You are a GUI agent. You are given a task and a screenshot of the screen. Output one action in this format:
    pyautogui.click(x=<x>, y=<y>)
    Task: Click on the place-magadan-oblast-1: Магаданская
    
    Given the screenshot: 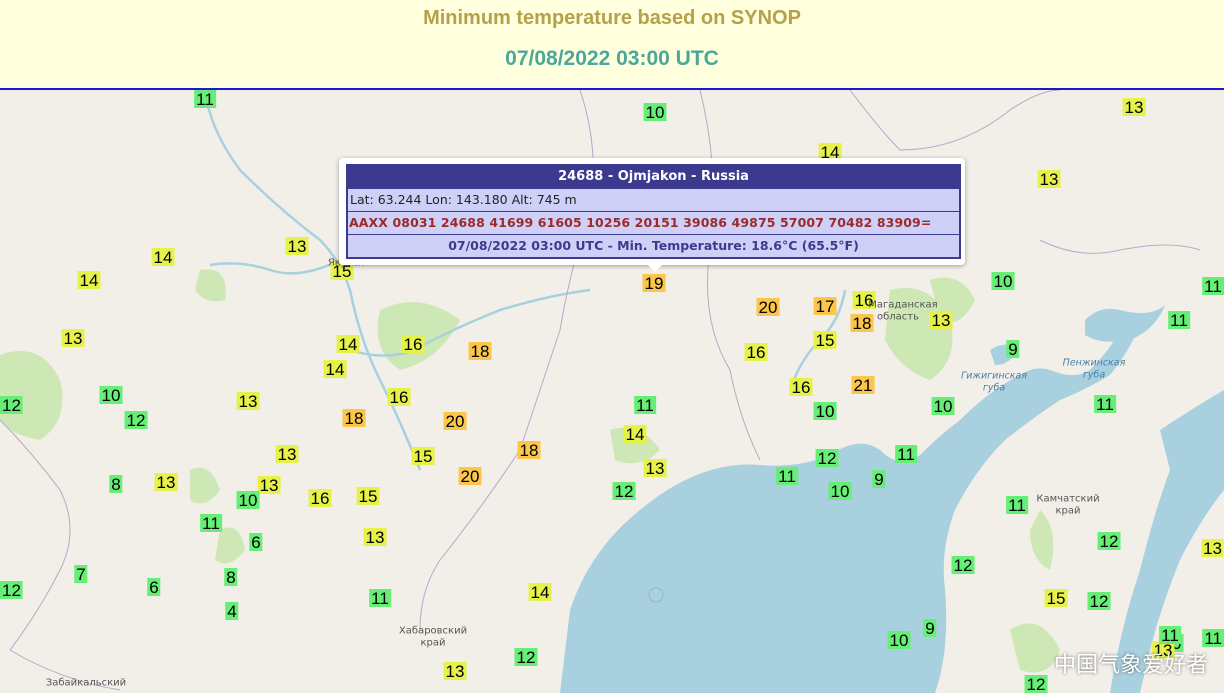 What is the action you would take?
    pyautogui.click(x=903, y=305)
    